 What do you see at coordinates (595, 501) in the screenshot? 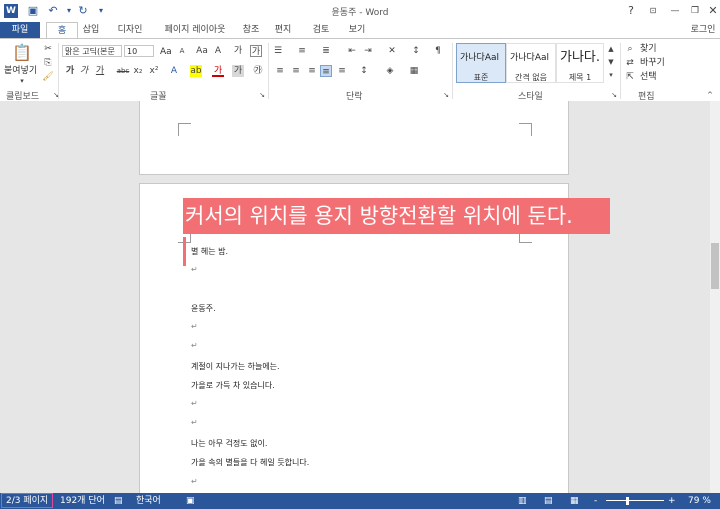
I see `zoom-out-button: -` at bounding box center [595, 501].